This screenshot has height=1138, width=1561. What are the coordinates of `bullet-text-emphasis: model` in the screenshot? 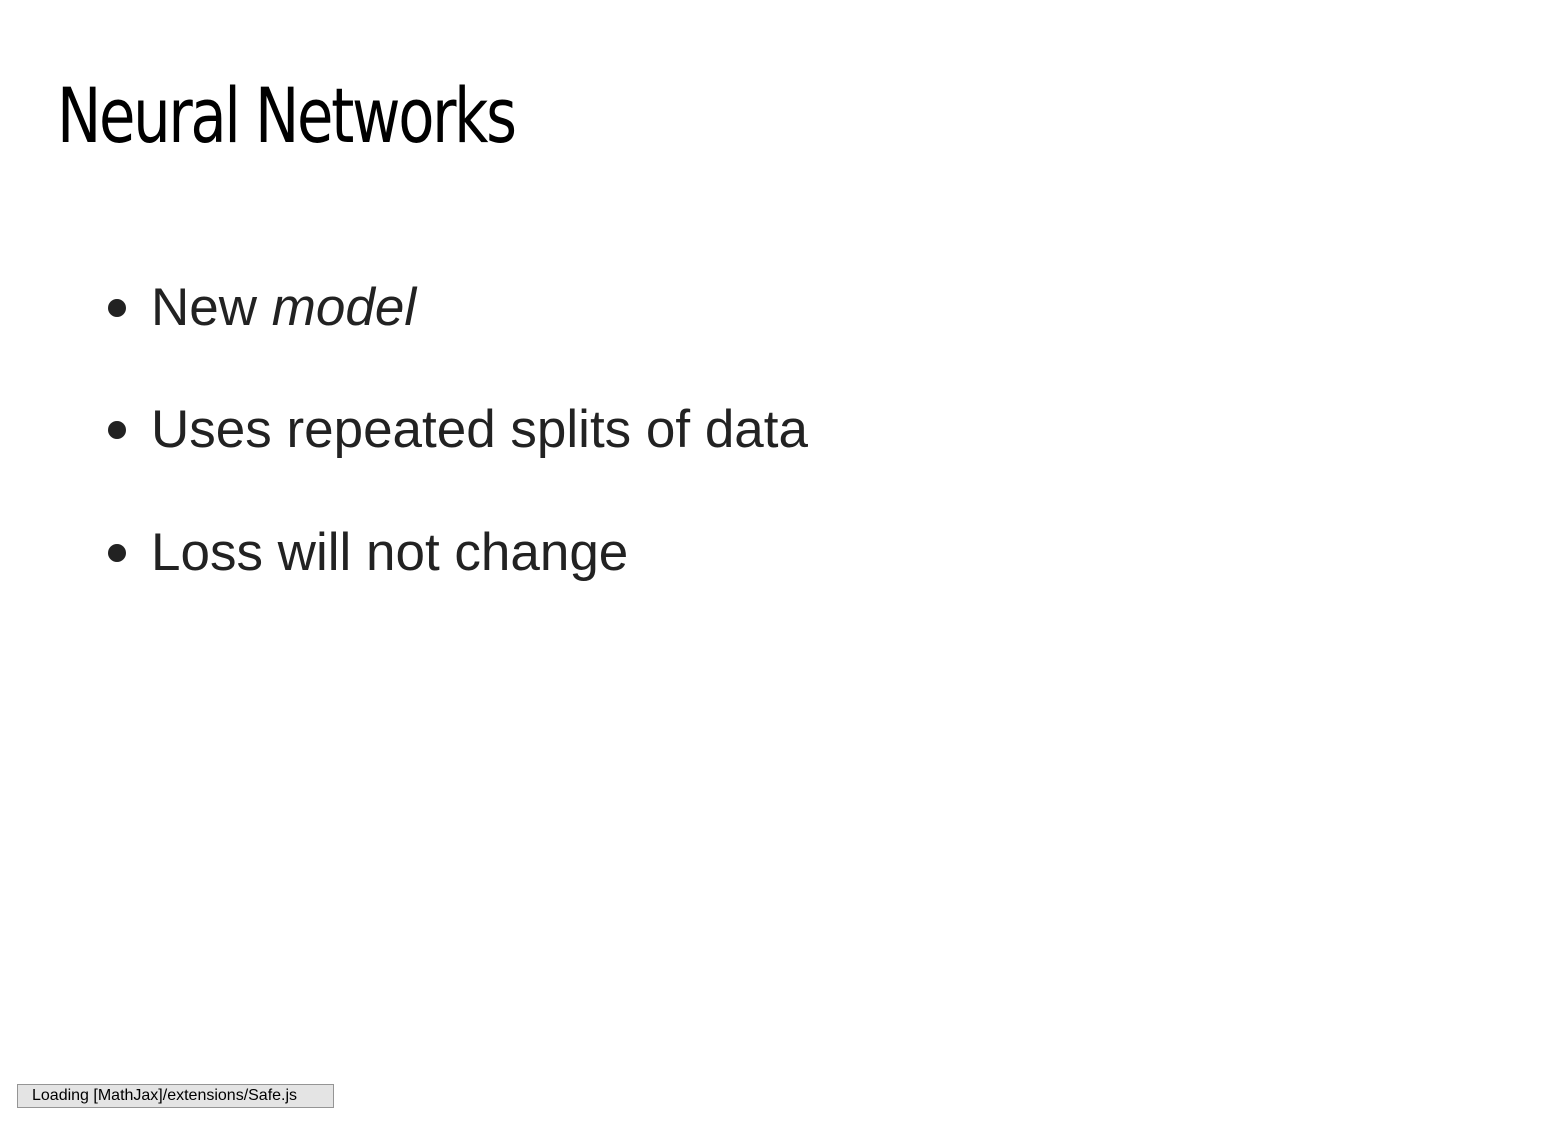 It's located at (344, 307).